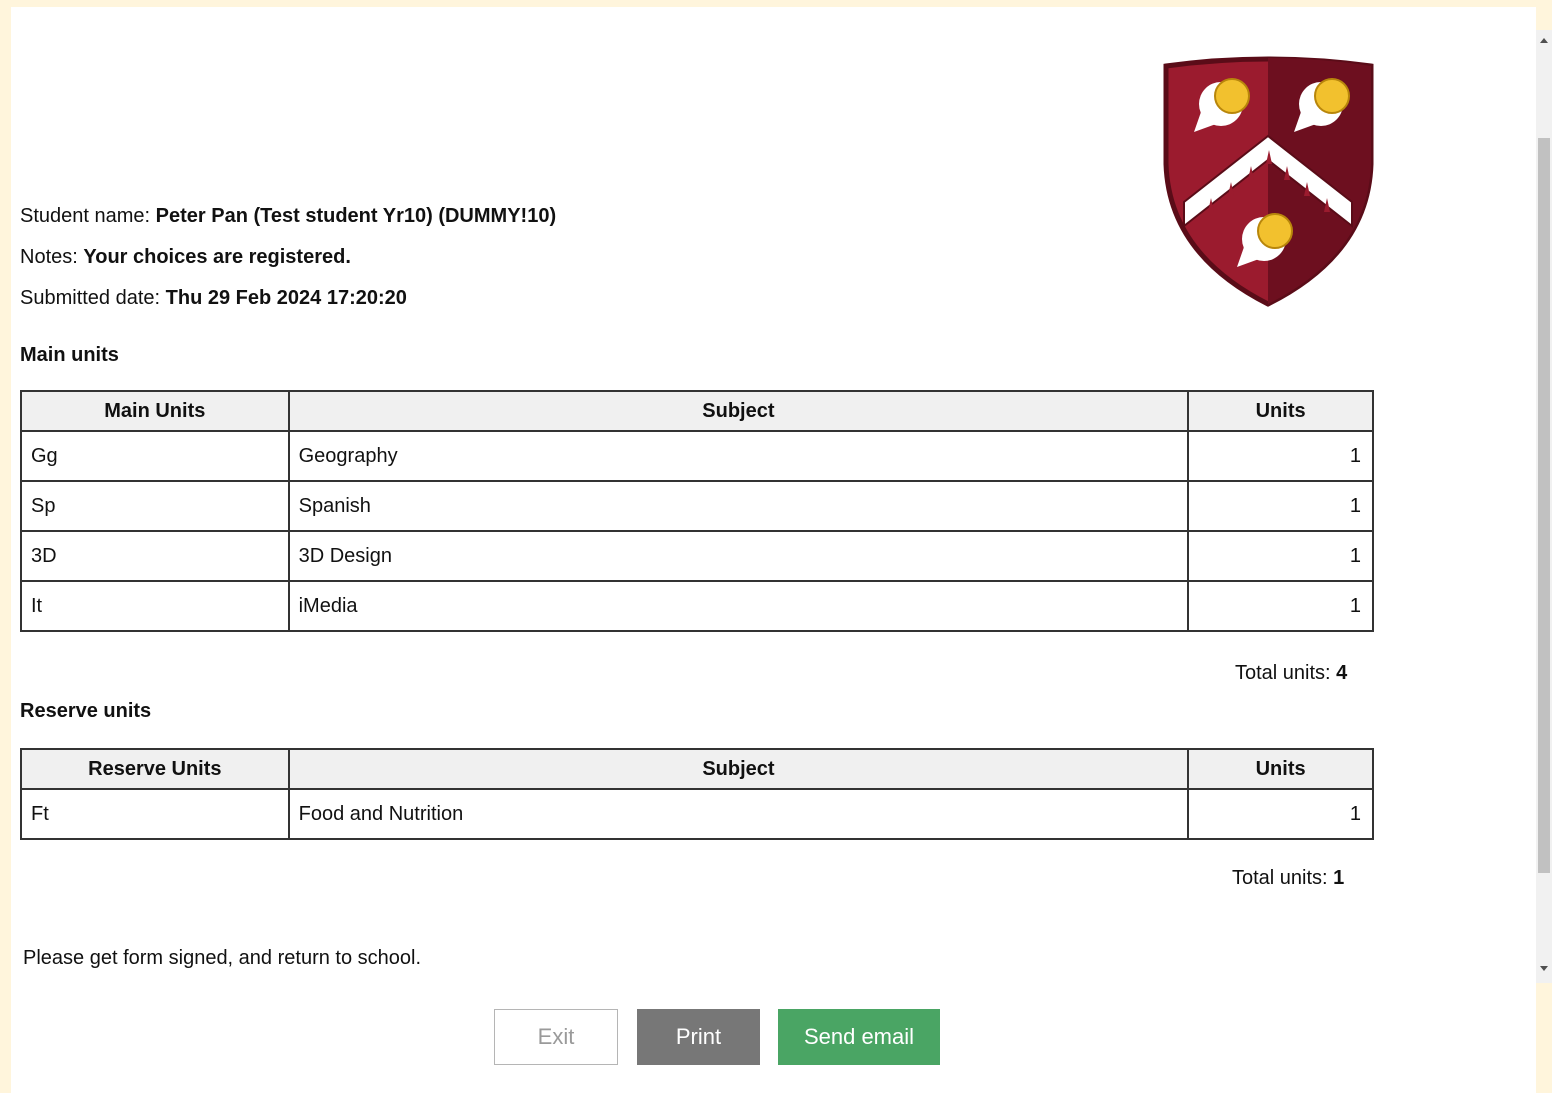  Describe the element at coordinates (738, 814) in the screenshot. I see `unit-subject: Food and Nutrition` at that location.